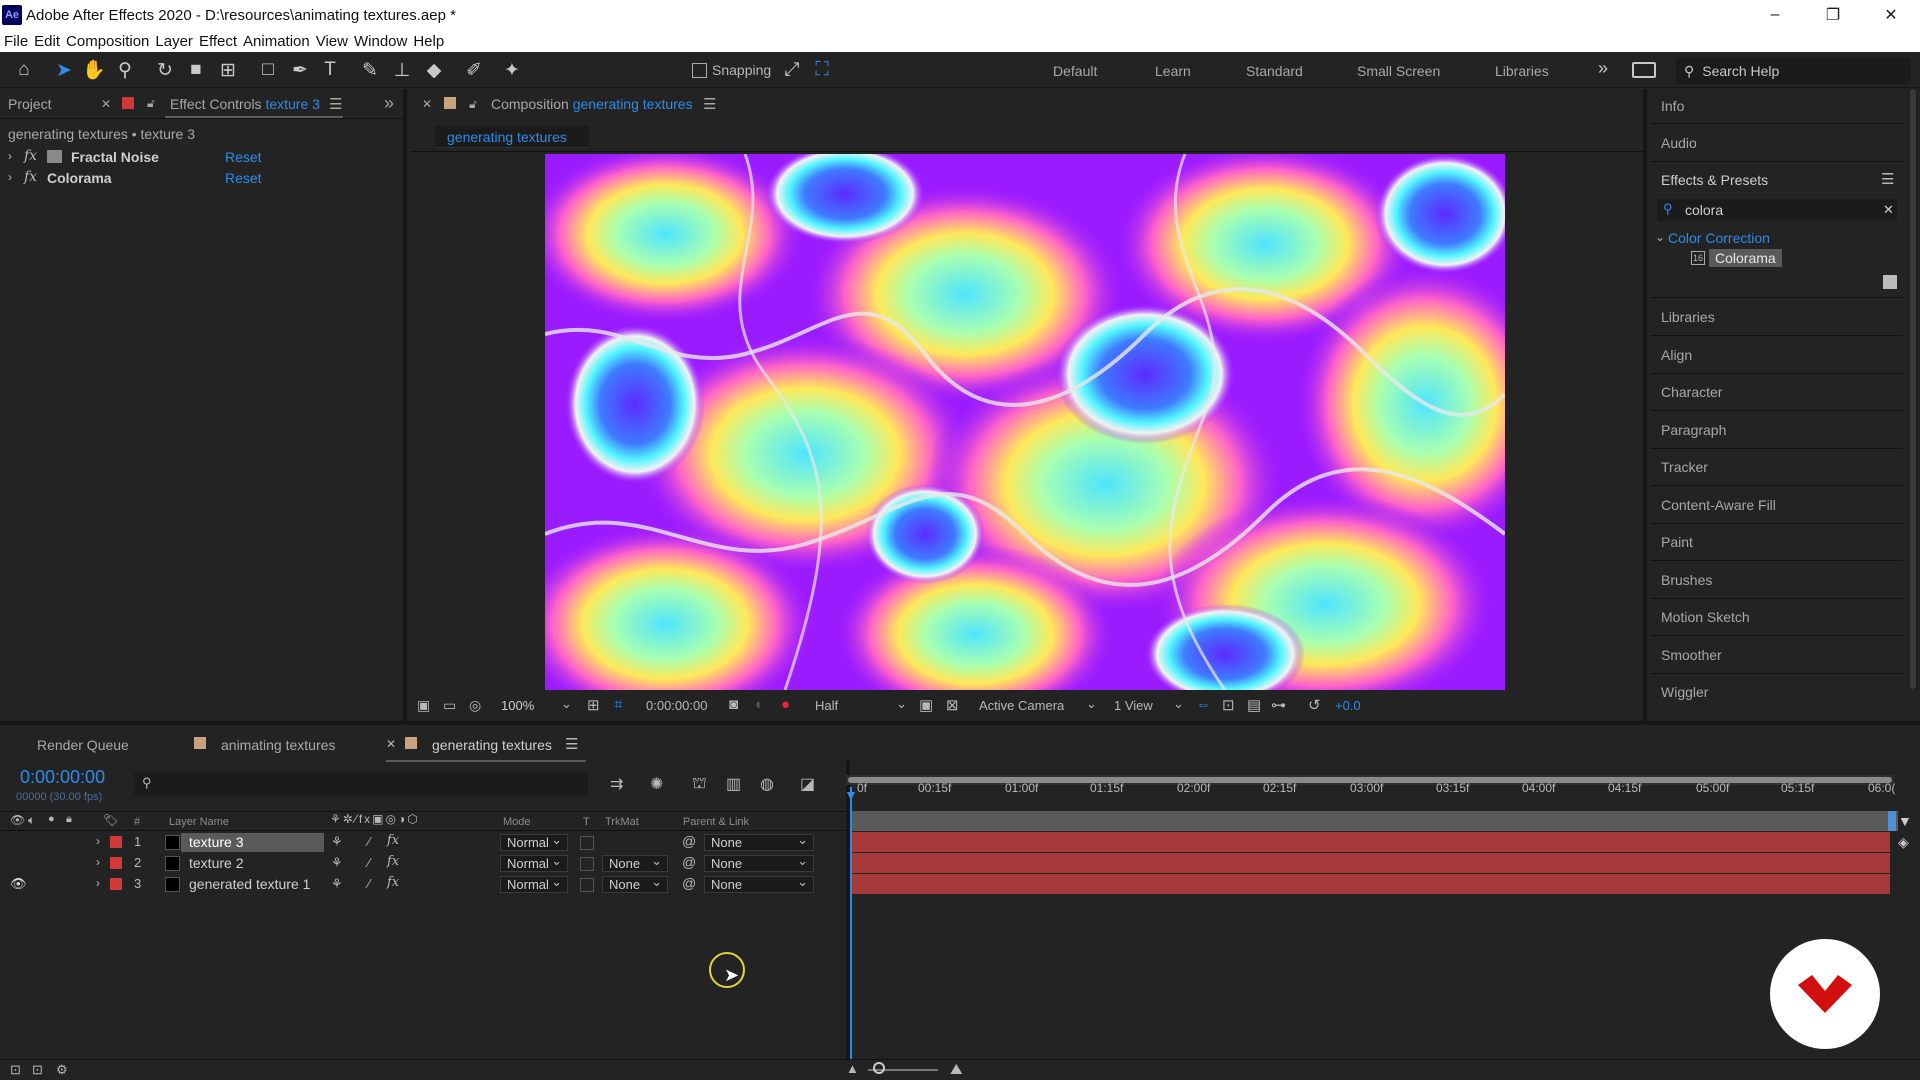 This screenshot has height=1080, width=1920. Describe the element at coordinates (512, 137) in the screenshot. I see `composition-subtab: generating textures` at that location.